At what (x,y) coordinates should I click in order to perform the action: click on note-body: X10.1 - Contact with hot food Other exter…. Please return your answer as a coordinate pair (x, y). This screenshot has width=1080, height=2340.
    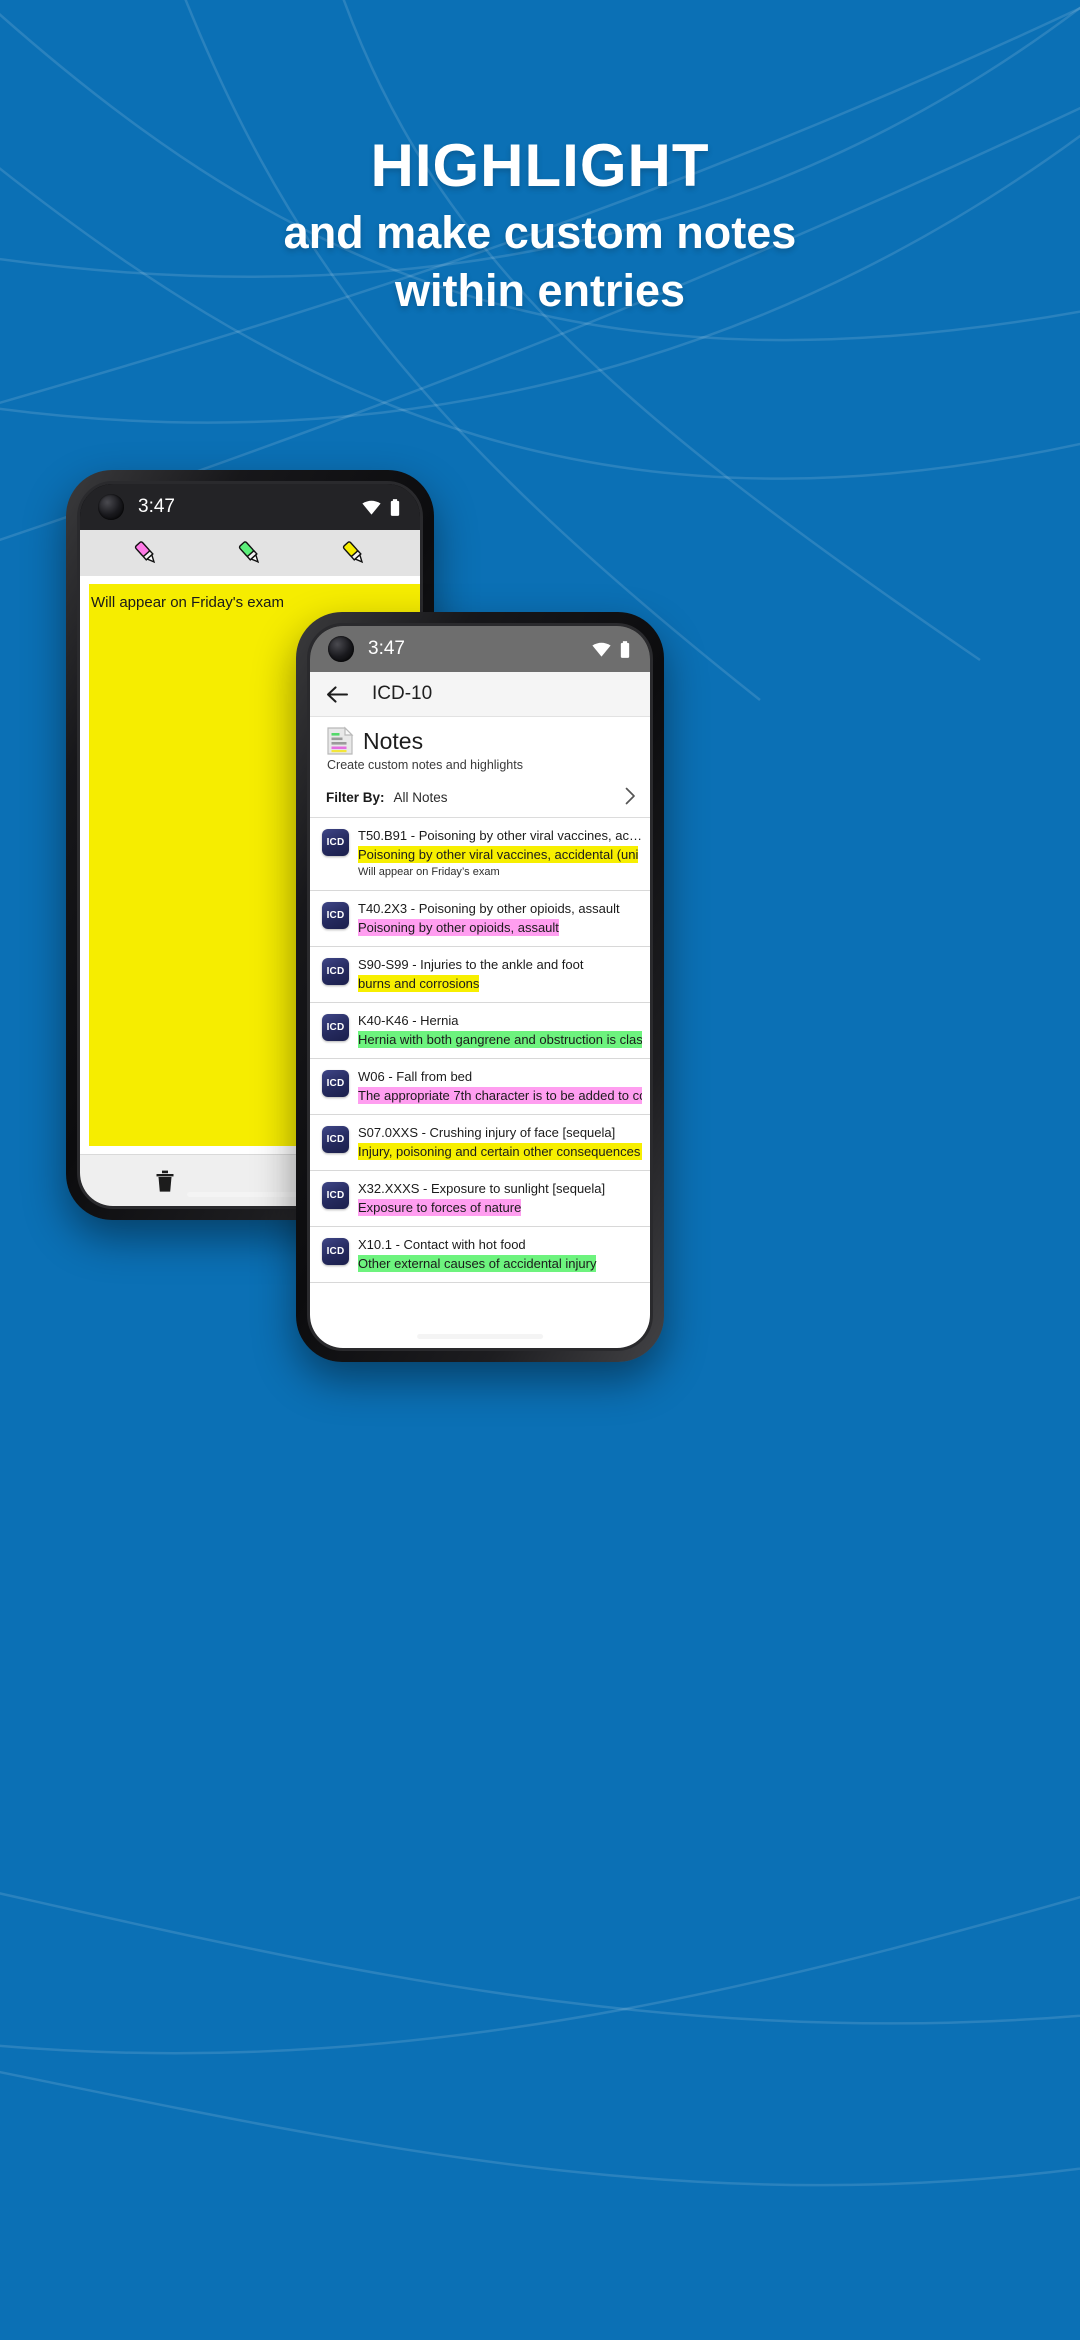
    Looking at the image, I should click on (500, 1254).